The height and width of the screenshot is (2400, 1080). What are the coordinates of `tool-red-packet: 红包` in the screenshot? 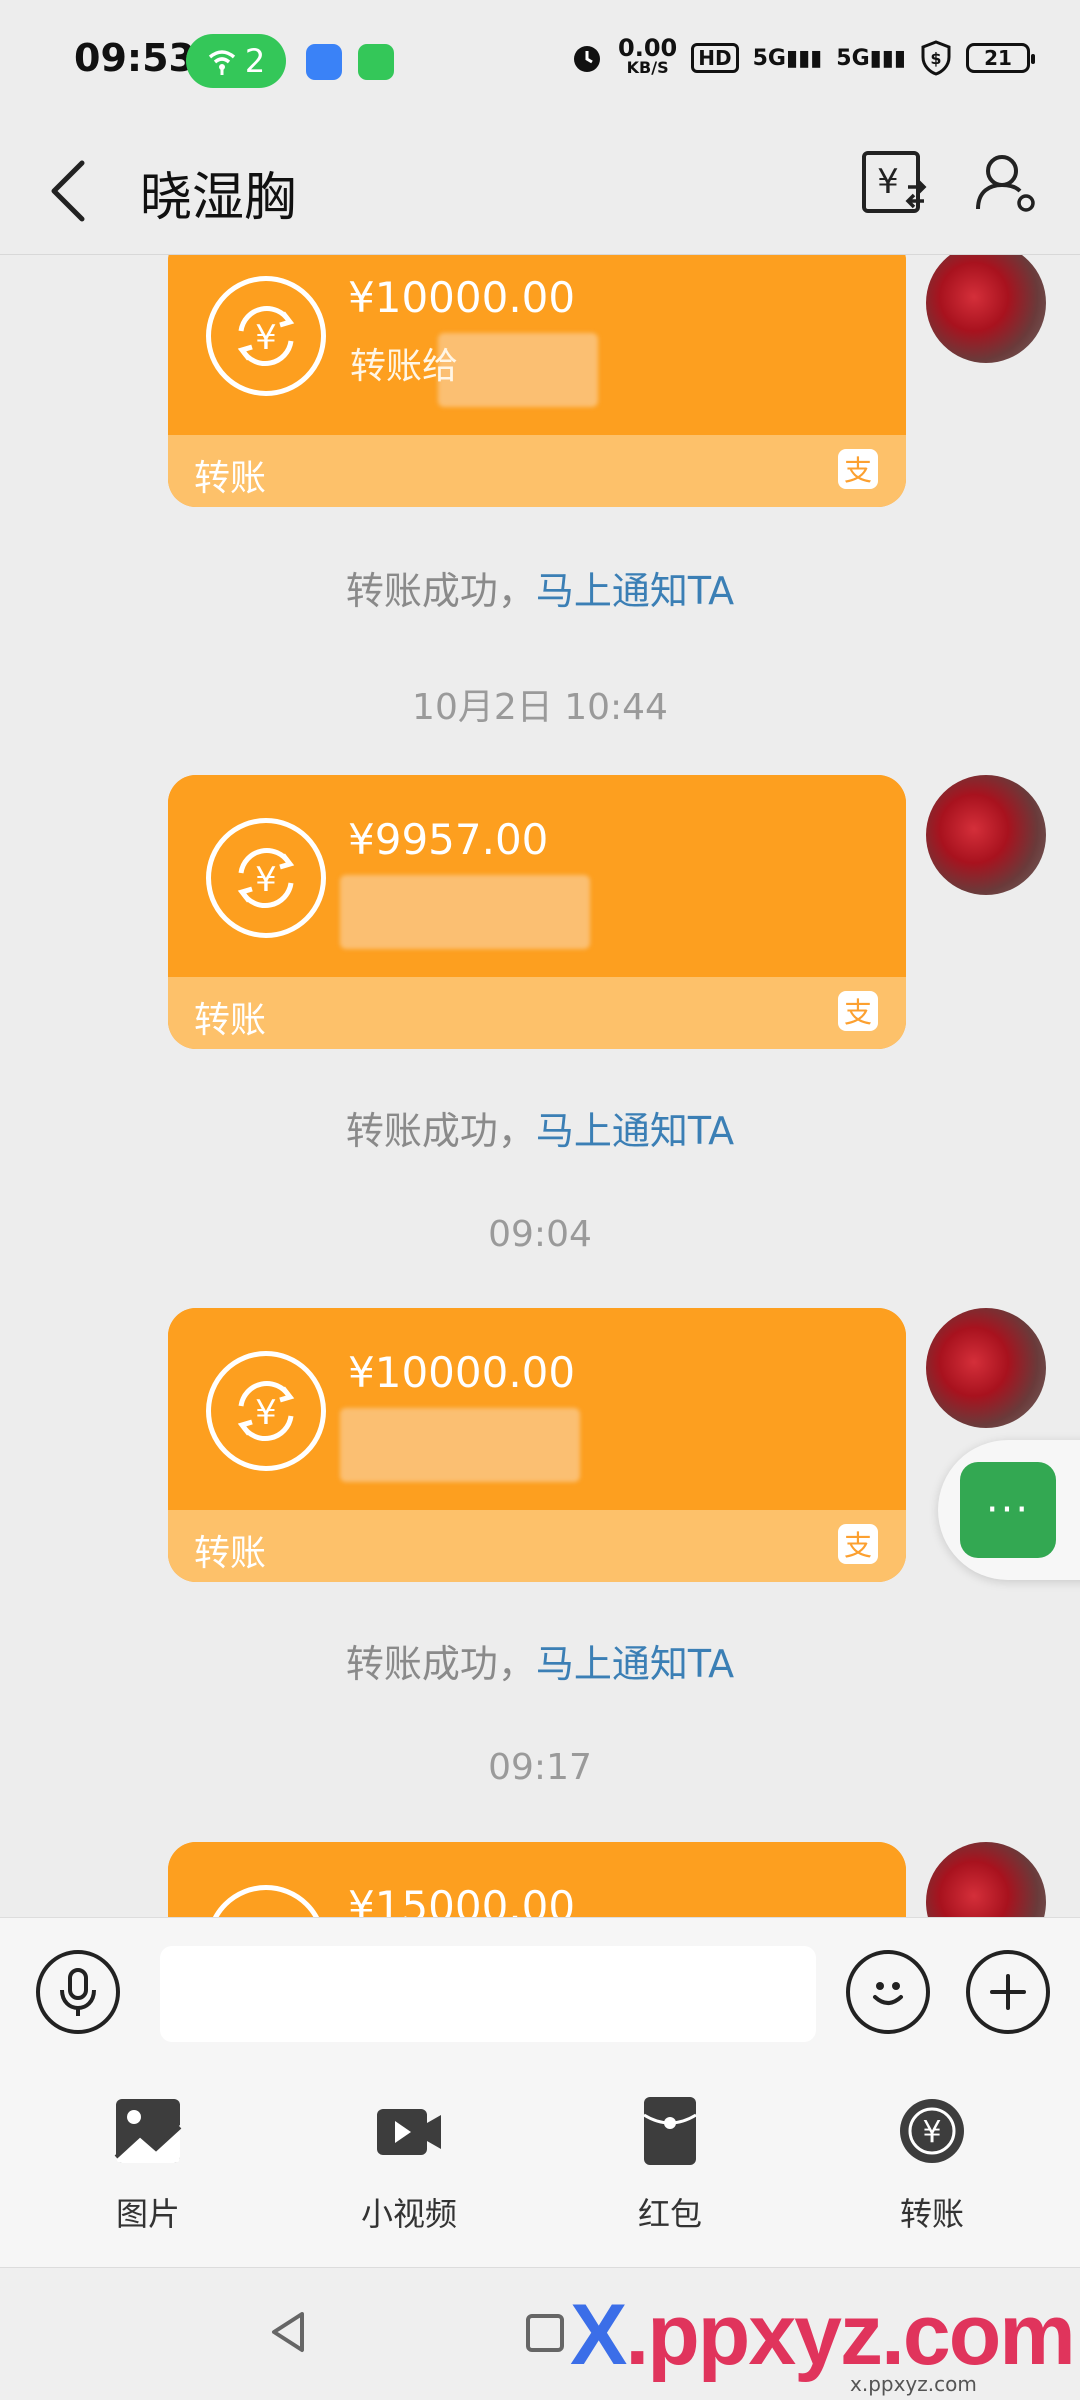 It's located at (670, 2165).